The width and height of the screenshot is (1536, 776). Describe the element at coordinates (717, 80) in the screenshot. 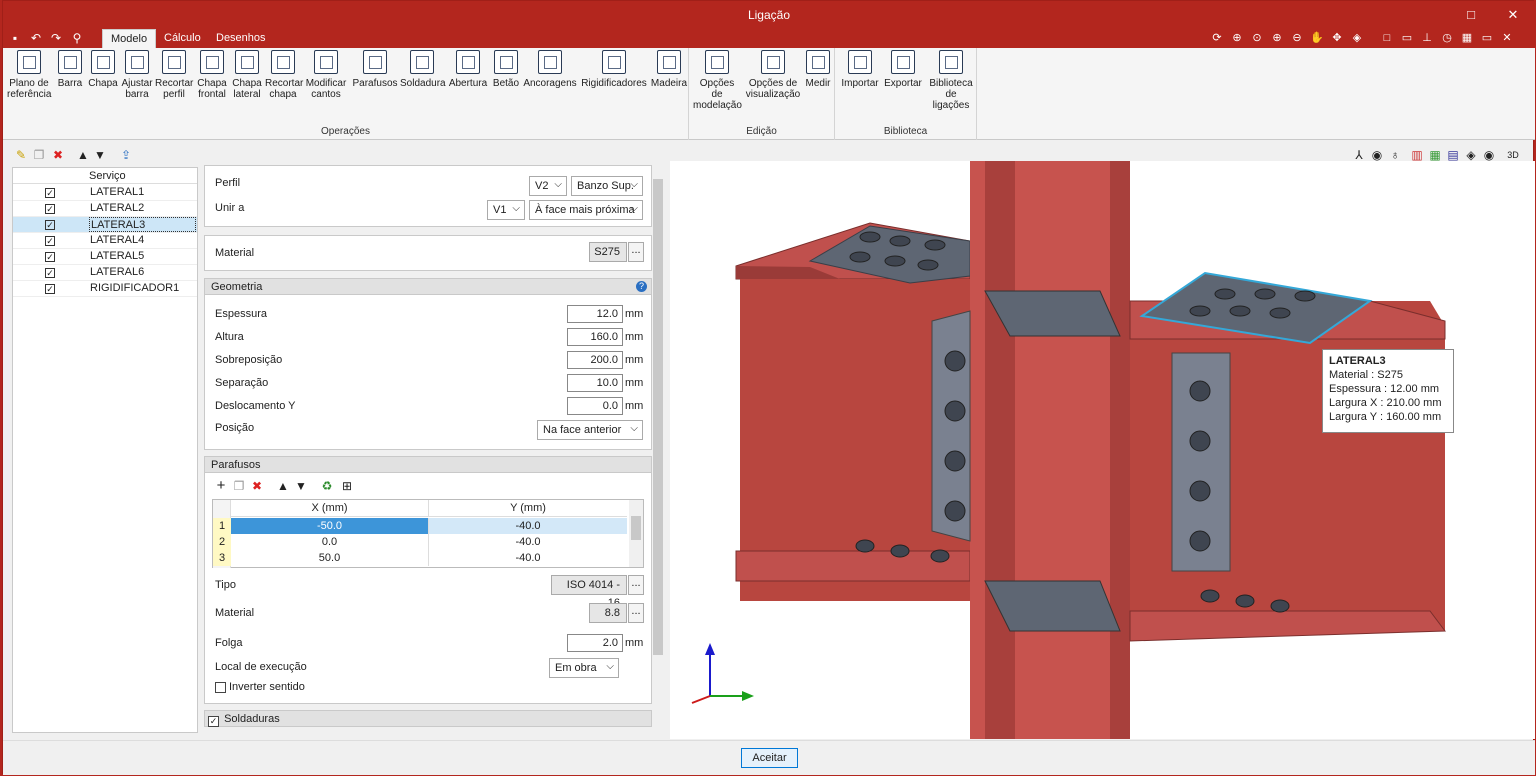

I see `ribbon-button: Opções de modelação` at that location.